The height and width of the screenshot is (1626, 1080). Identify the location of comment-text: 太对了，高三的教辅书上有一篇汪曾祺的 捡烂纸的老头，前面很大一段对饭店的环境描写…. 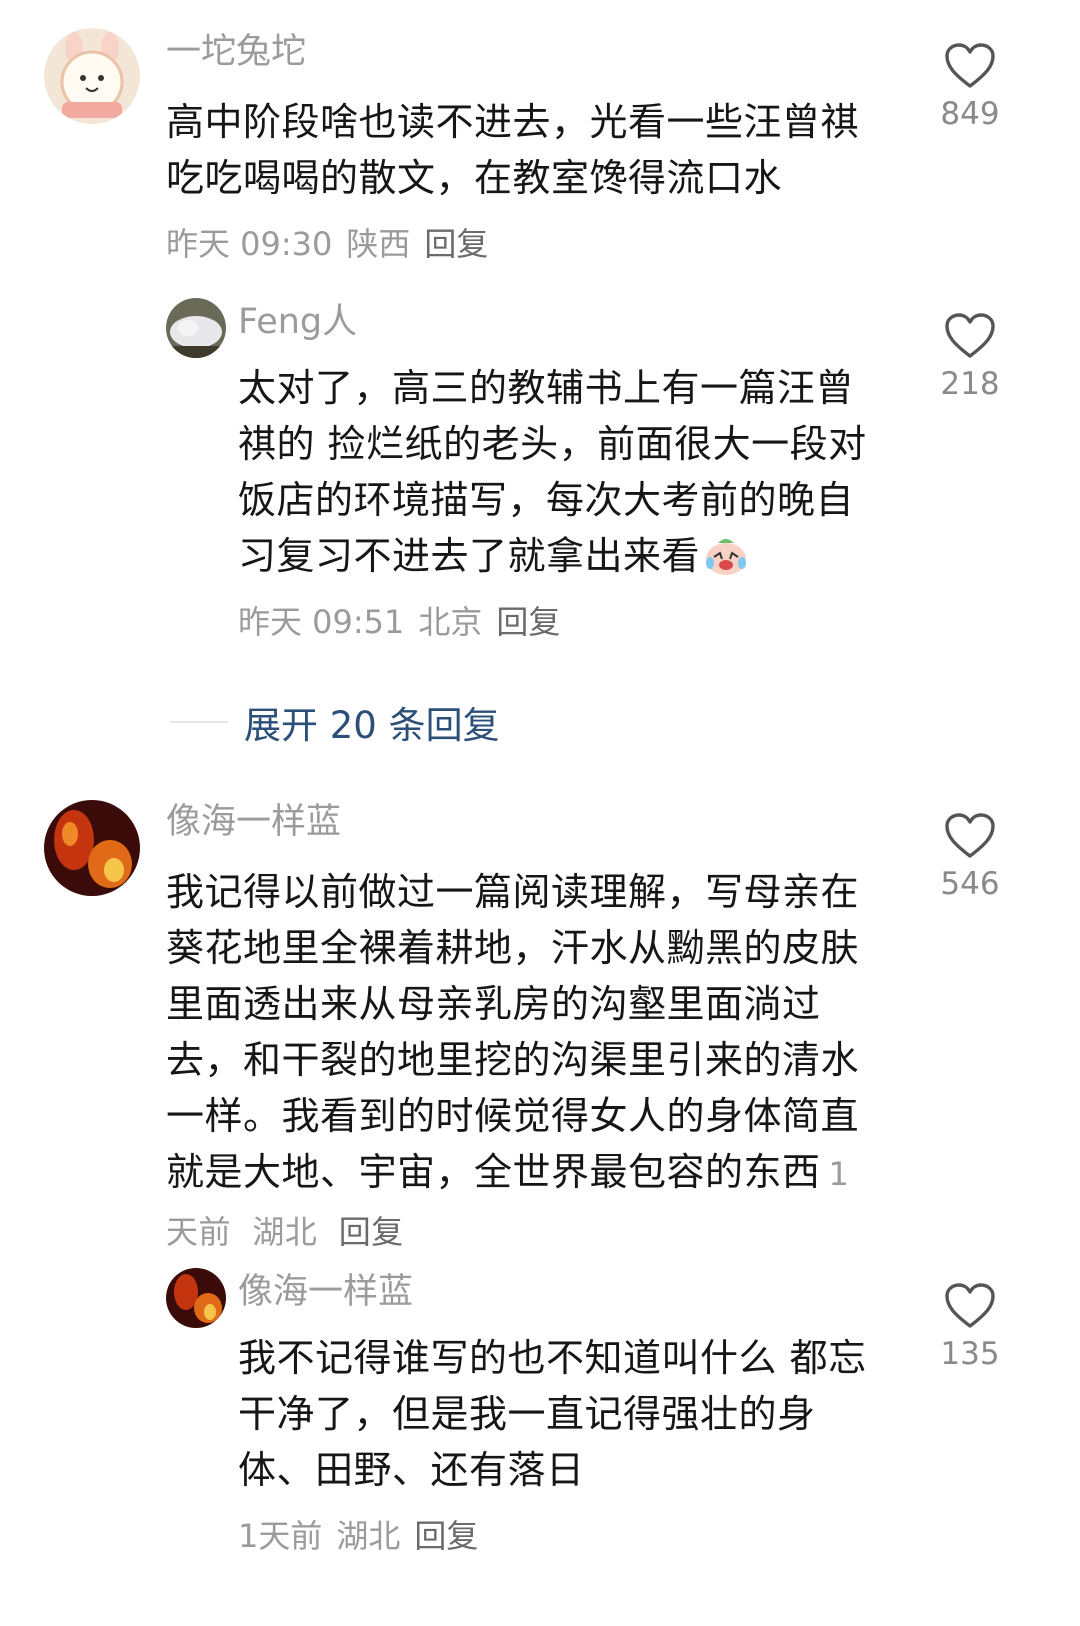
(563, 472).